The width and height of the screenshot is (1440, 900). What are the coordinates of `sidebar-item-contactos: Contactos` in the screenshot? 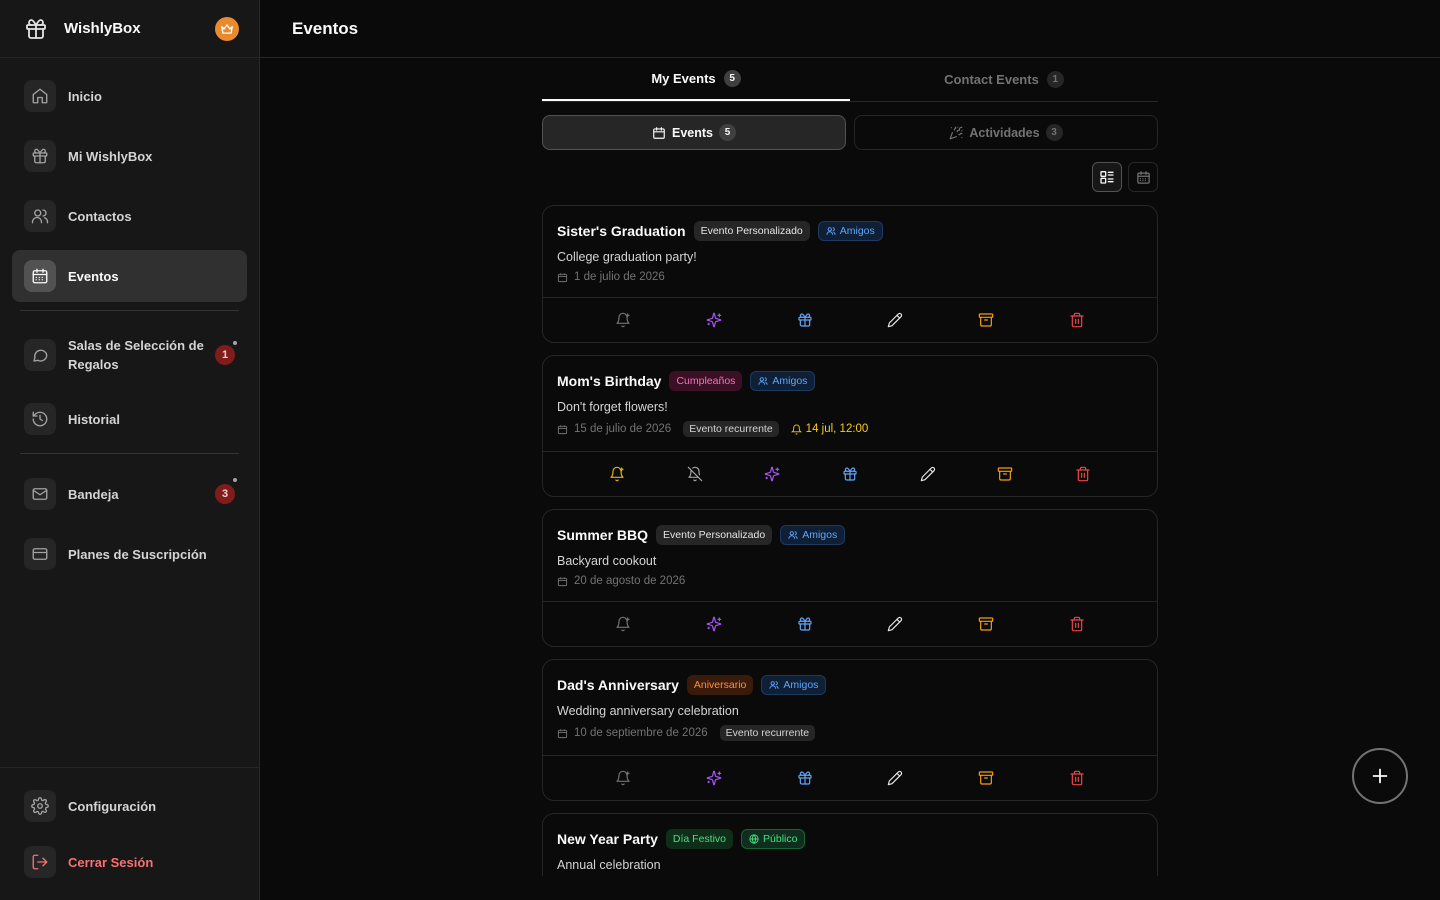 It's located at (129, 216).